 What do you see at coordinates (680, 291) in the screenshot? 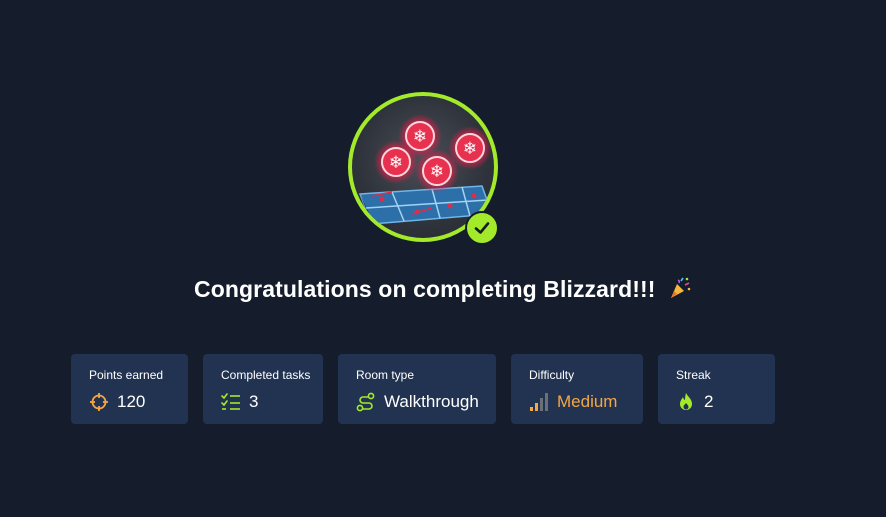
I see `party-popper-icon` at bounding box center [680, 291].